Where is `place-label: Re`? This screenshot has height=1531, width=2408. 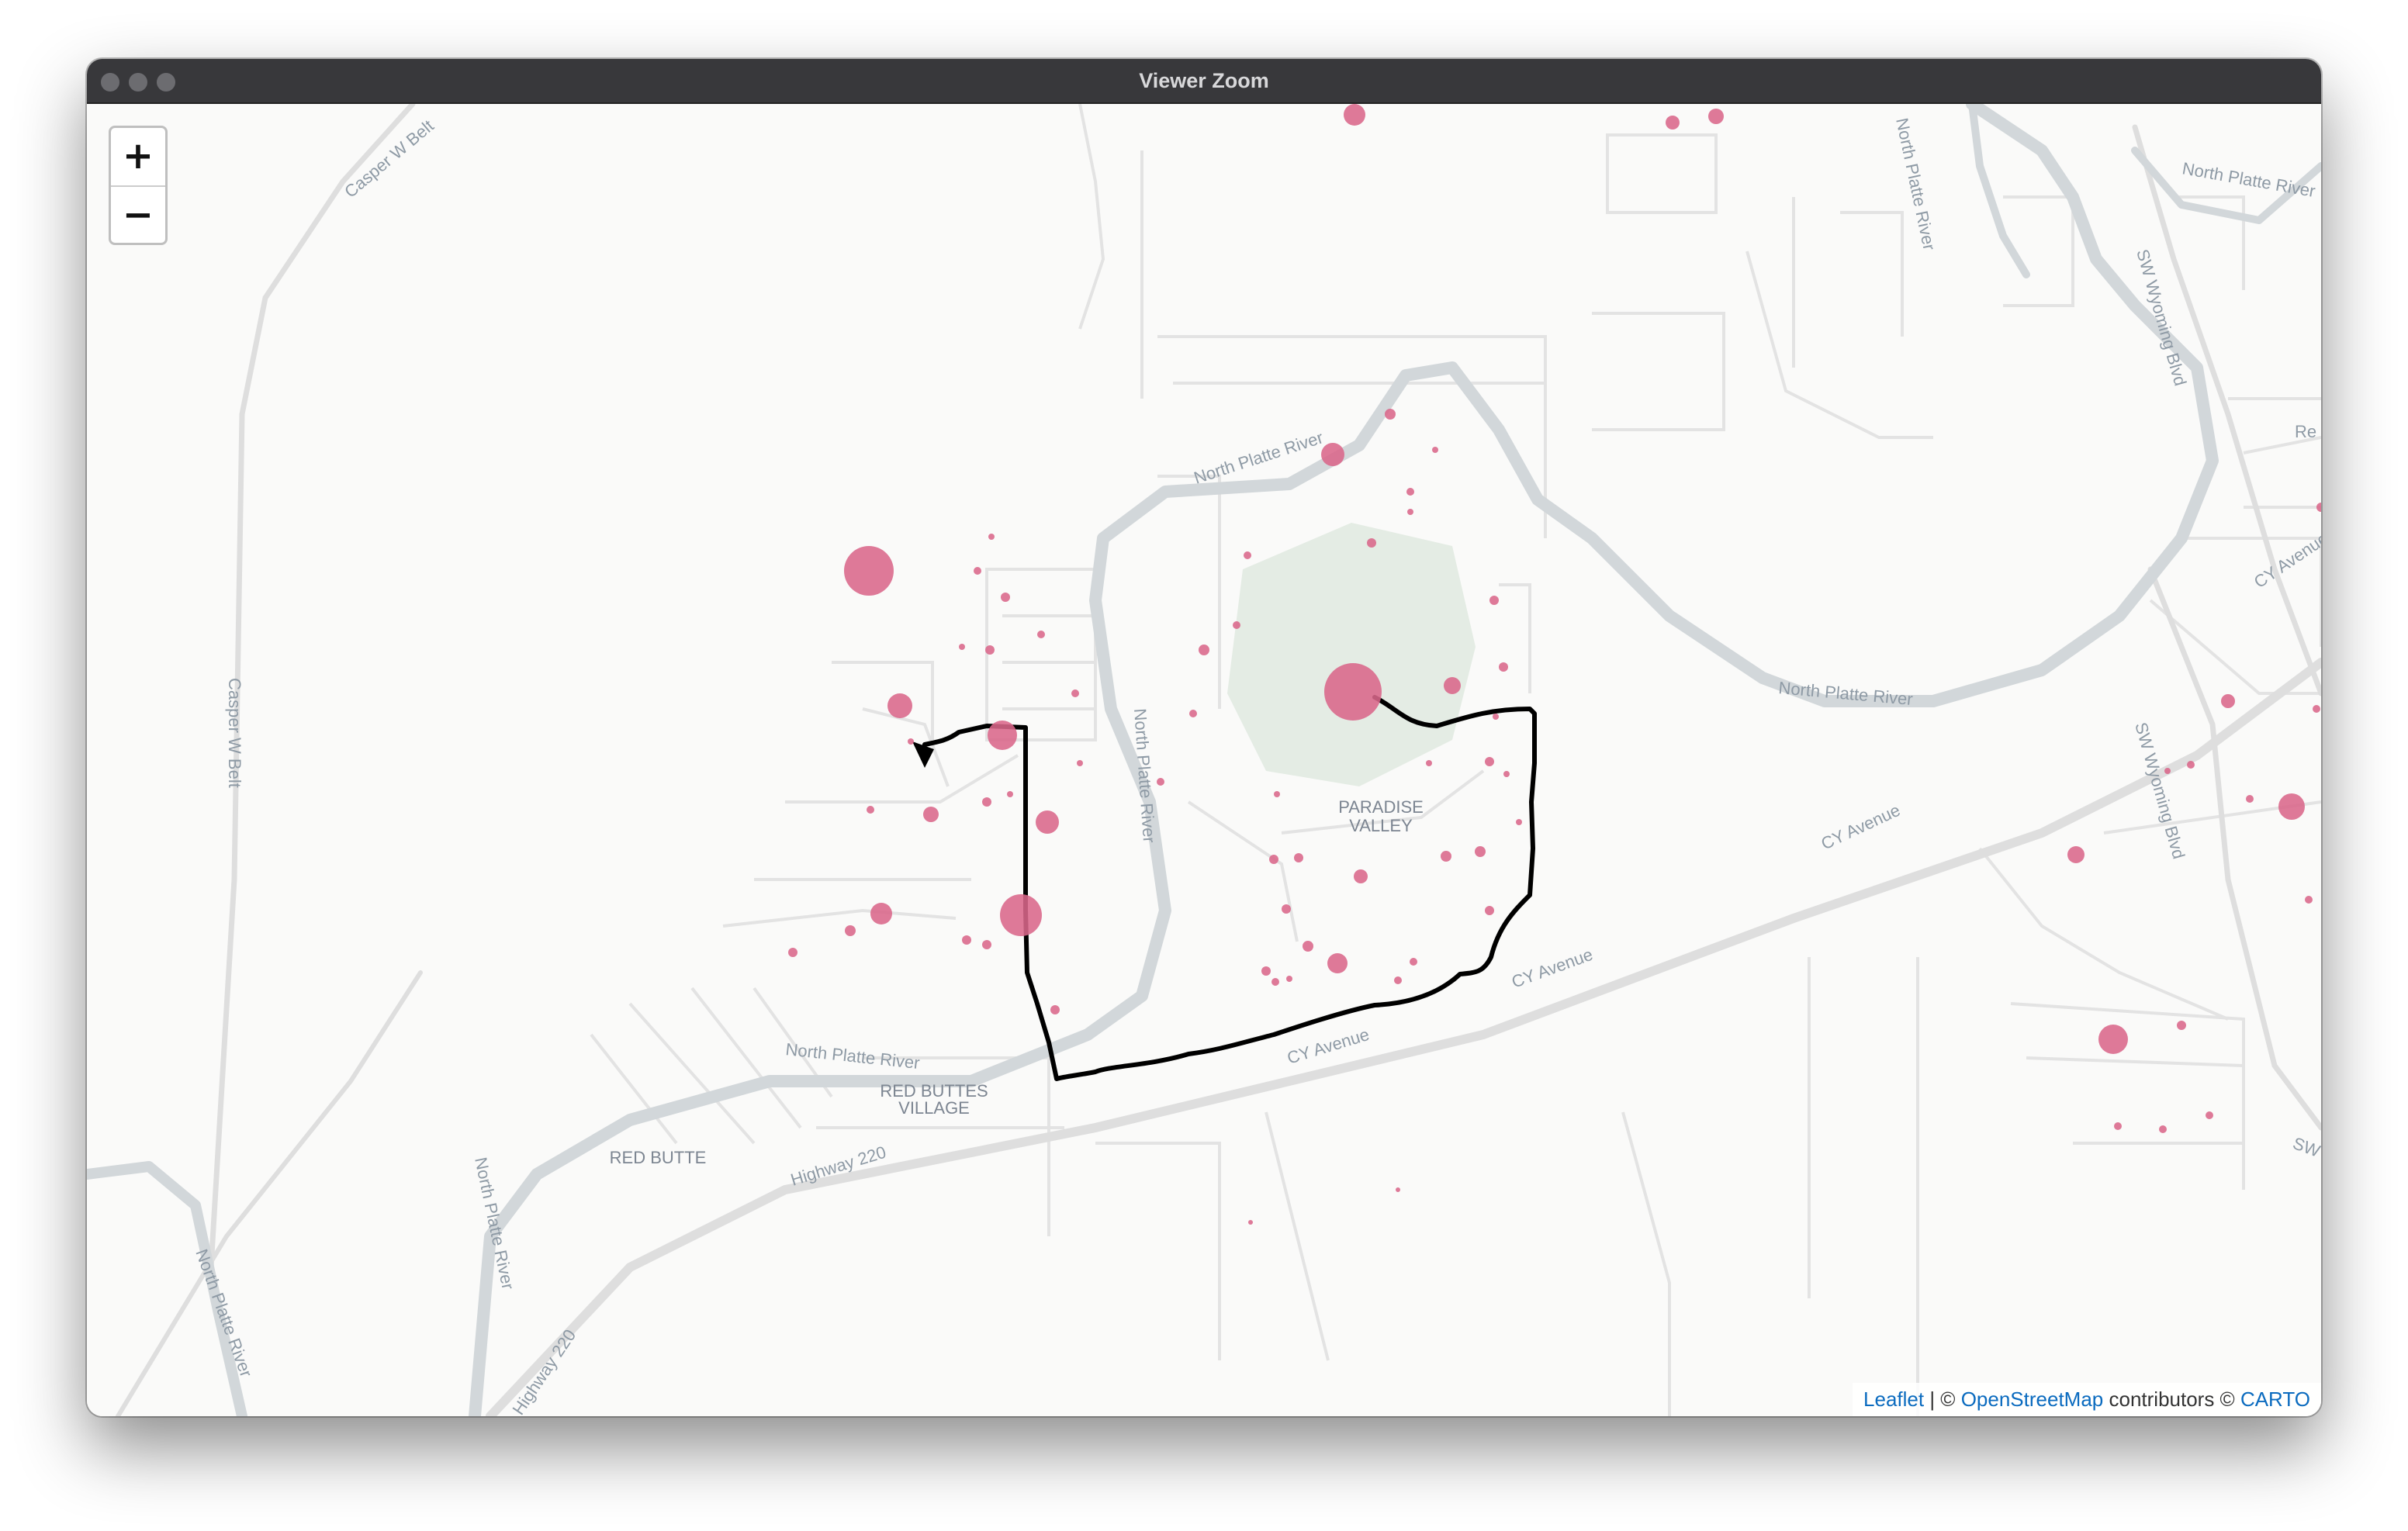
place-label: Re is located at coordinates (2305, 431).